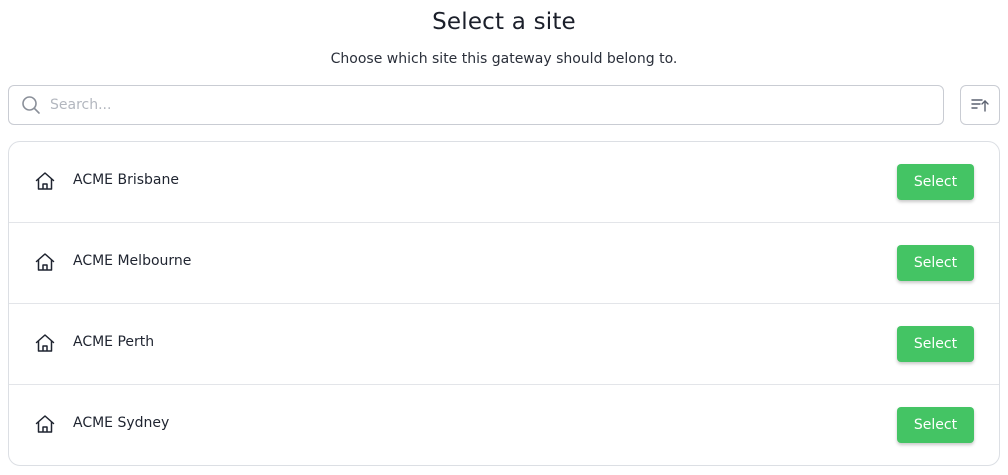 The width and height of the screenshot is (1008, 475). Describe the element at coordinates (114, 342) in the screenshot. I see `site-name: ACME Perth` at that location.